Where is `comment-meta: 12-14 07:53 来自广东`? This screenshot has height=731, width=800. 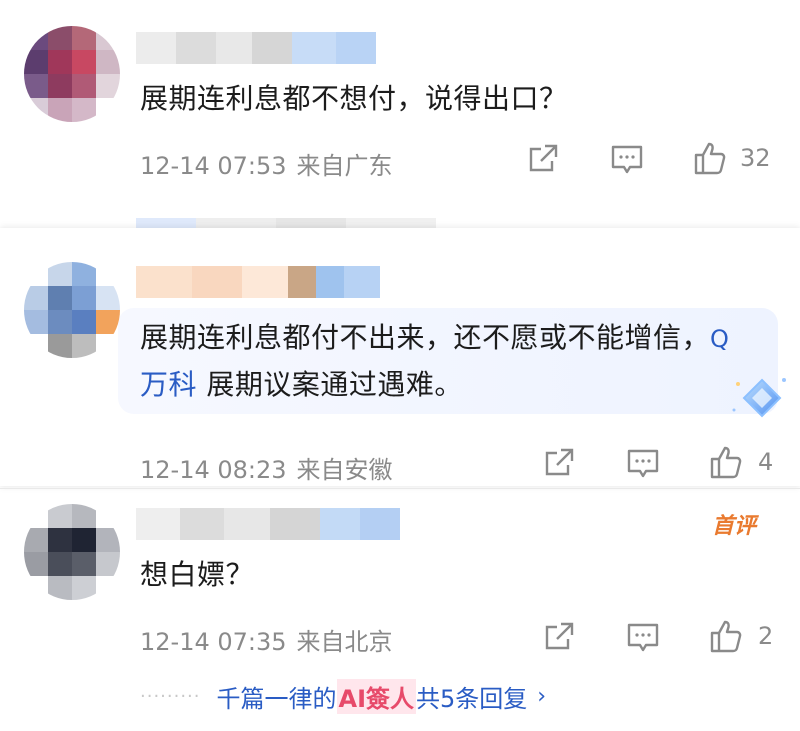
comment-meta: 12-14 07:53 来自广东 is located at coordinates (266, 163).